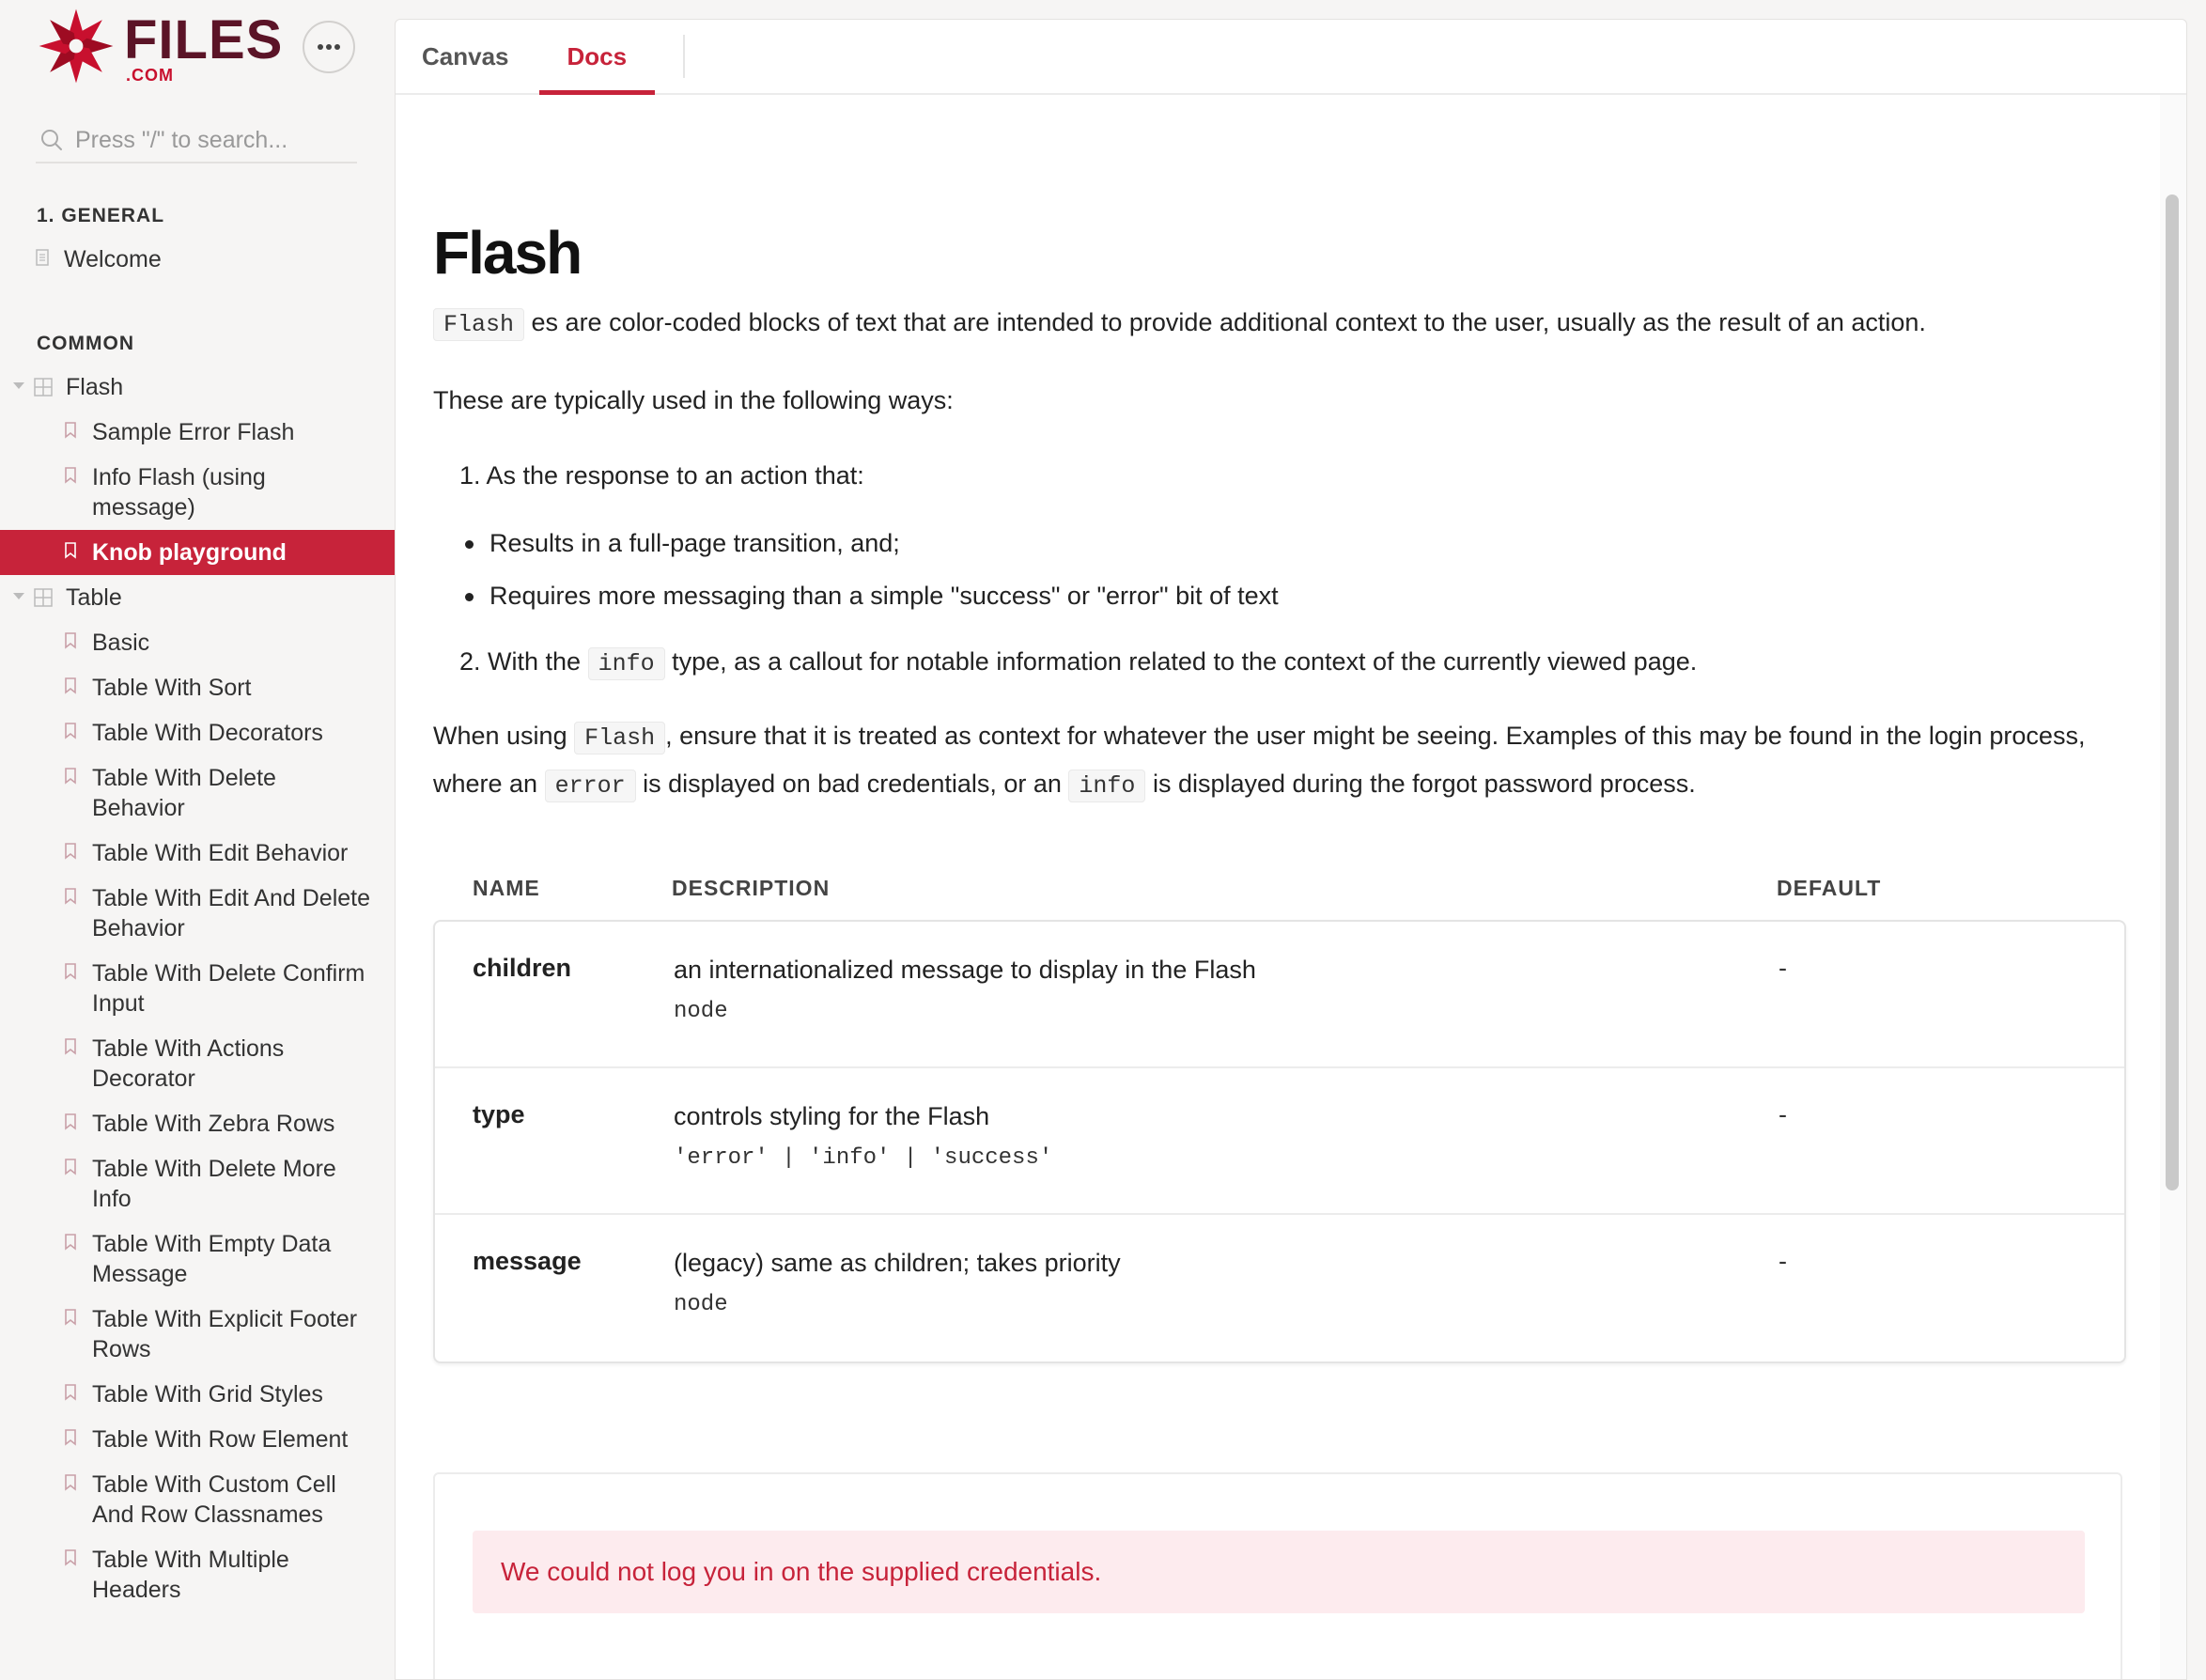  I want to click on tab-canvas: Canvas, so click(467, 56).